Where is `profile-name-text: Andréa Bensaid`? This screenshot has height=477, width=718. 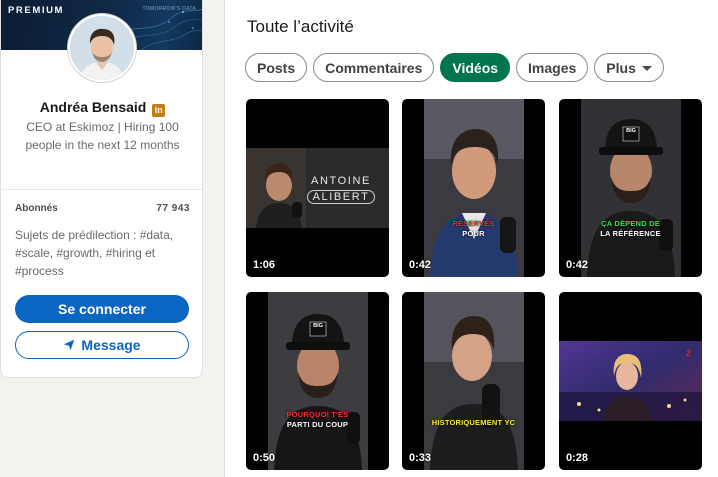
profile-name-text: Andréa Bensaid is located at coordinates (93, 107).